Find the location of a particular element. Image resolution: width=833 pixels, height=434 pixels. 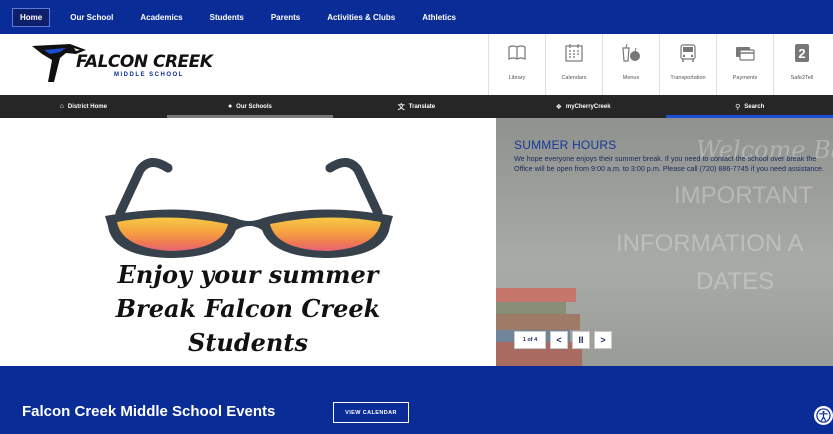

utility-label: Search is located at coordinates (754, 106).